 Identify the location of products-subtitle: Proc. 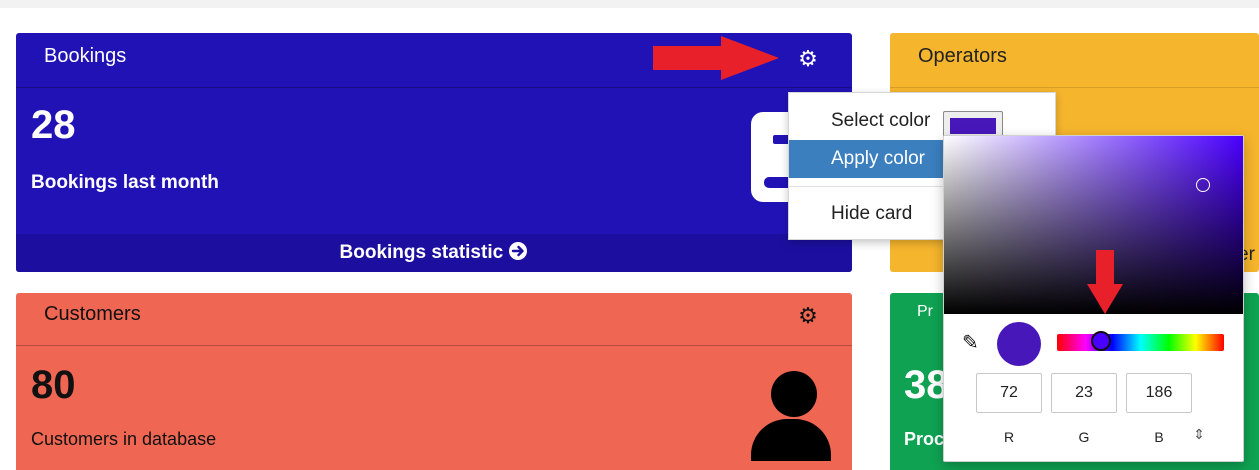
(924, 439).